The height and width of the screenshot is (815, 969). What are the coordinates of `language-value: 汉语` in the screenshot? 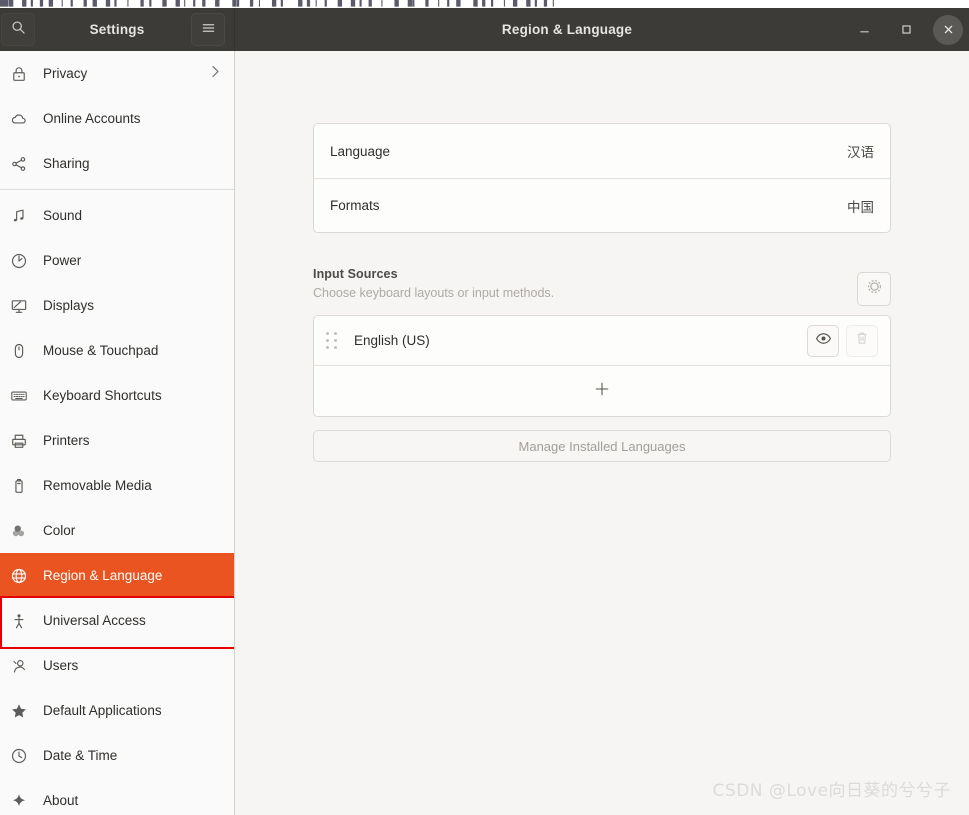 It's located at (860, 153).